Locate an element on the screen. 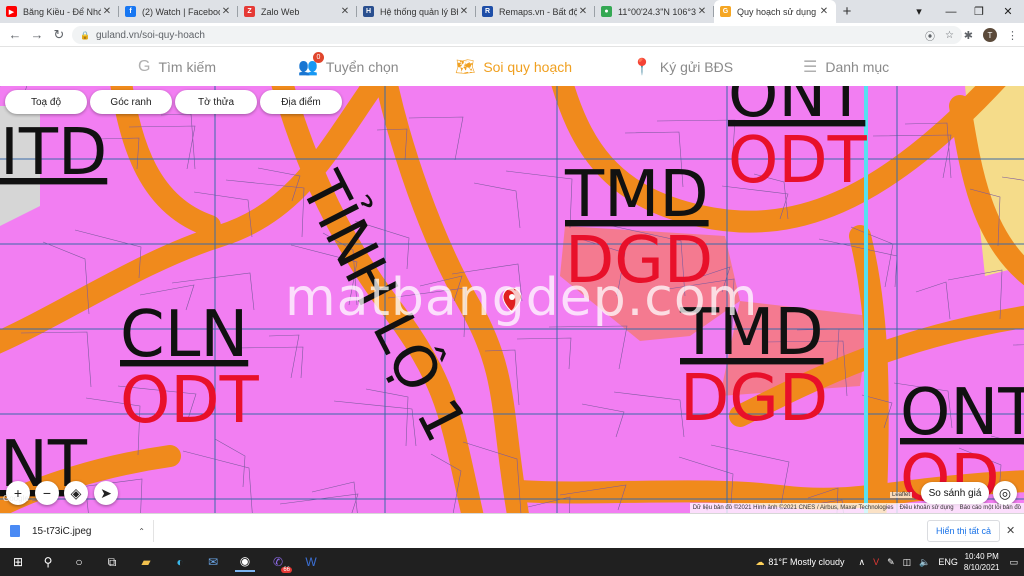  mail-icon: ✉ is located at coordinates (213, 562).